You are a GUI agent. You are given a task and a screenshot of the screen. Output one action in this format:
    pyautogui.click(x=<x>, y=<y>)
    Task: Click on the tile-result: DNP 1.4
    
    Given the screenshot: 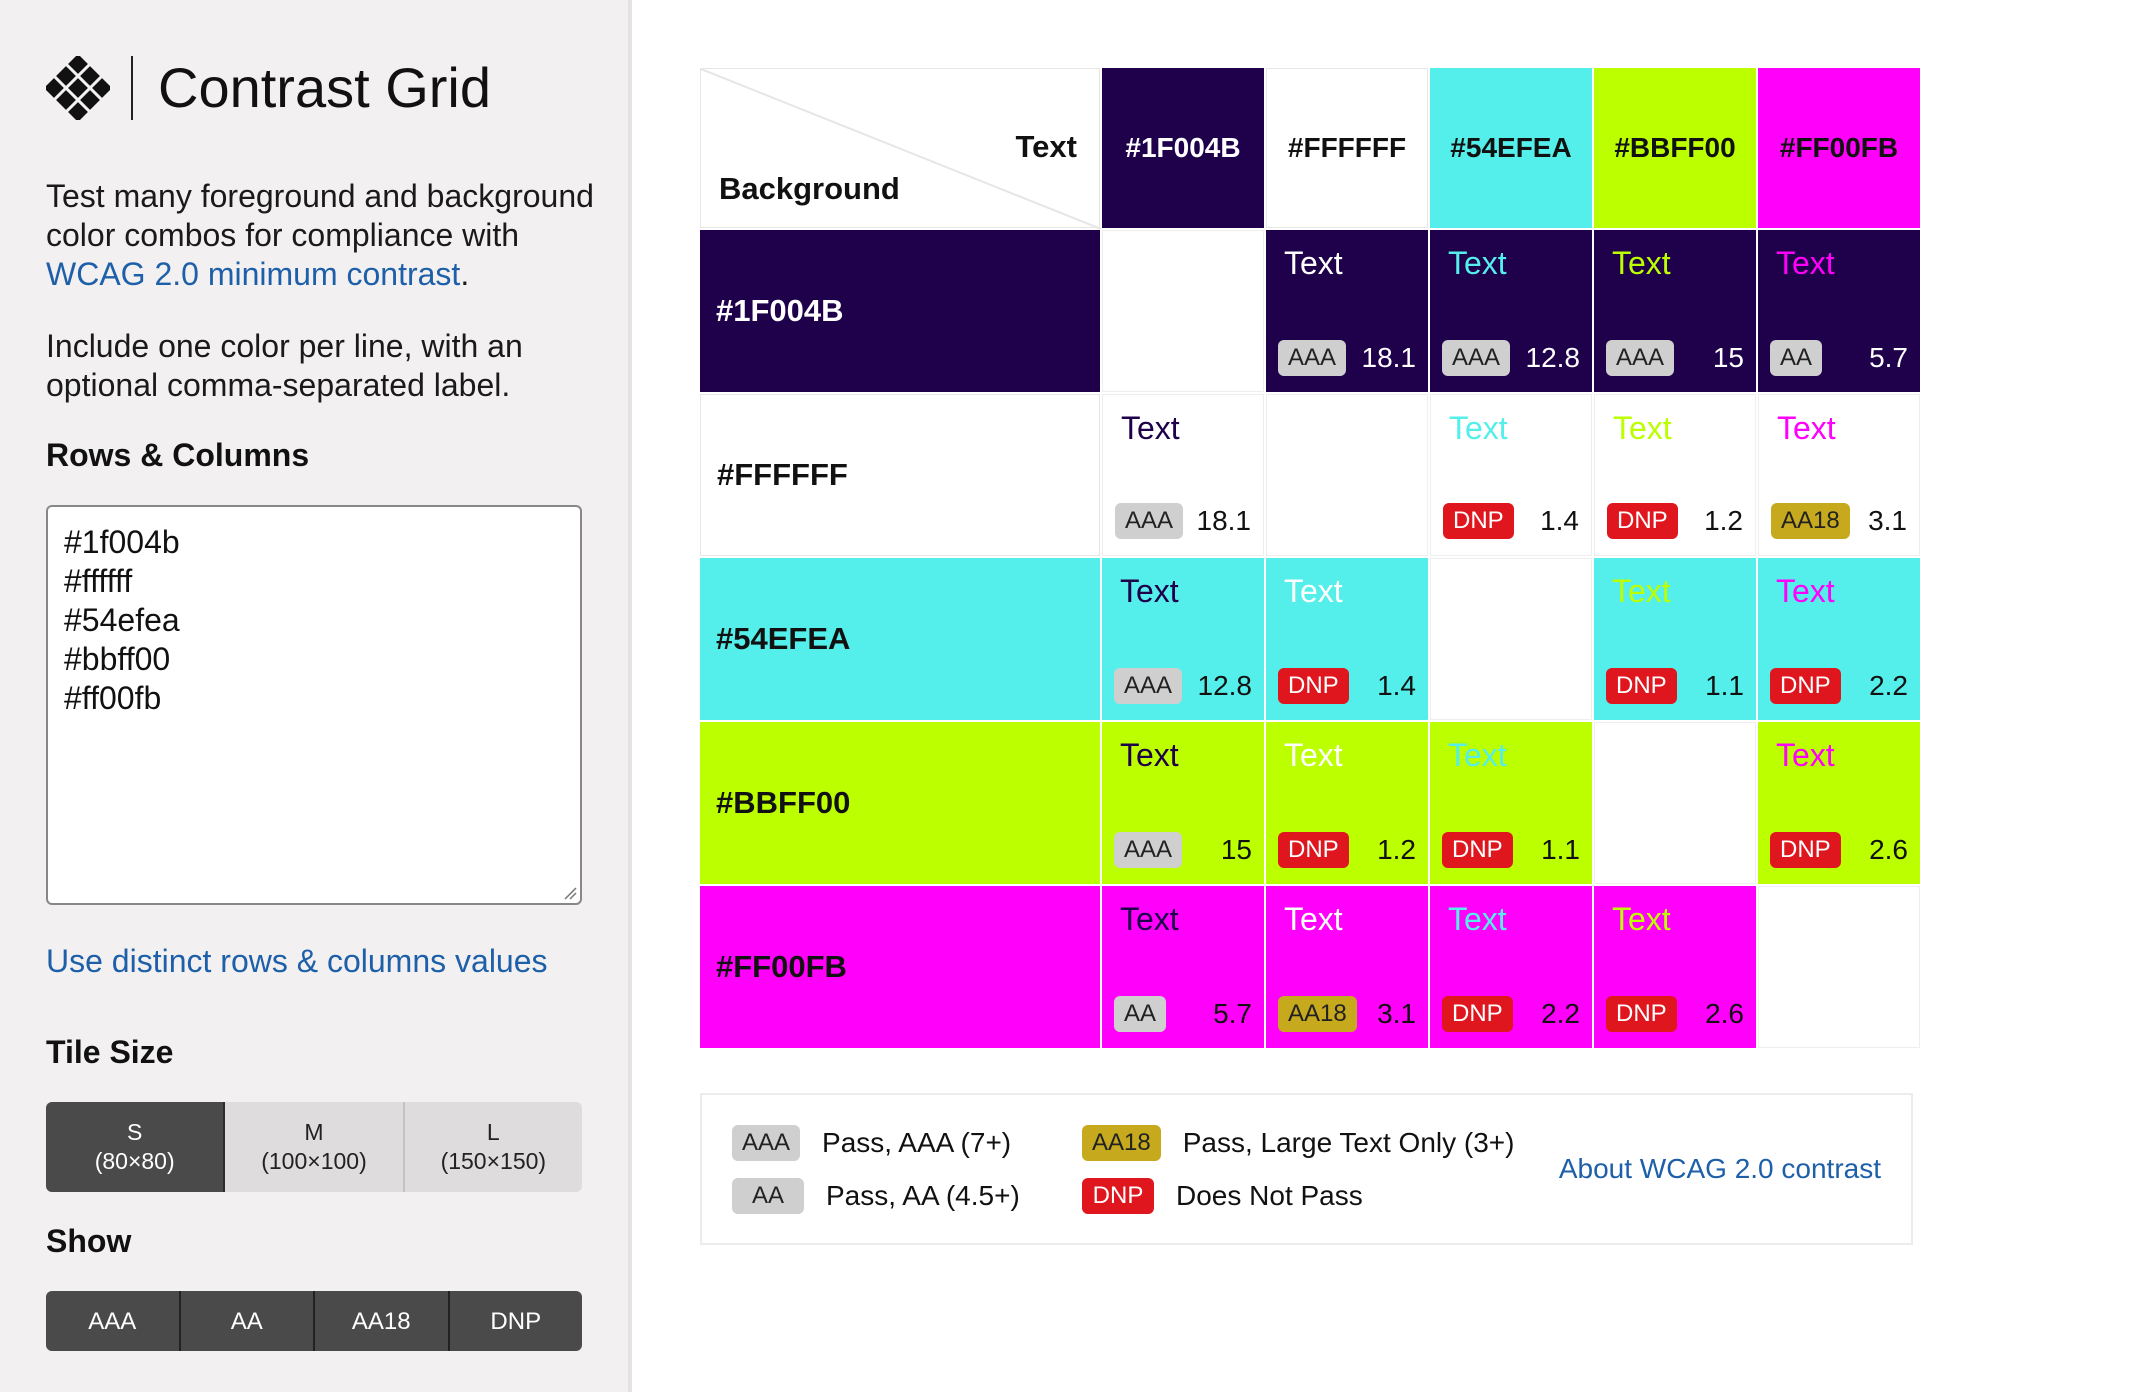 What is the action you would take?
    pyautogui.click(x=1347, y=686)
    